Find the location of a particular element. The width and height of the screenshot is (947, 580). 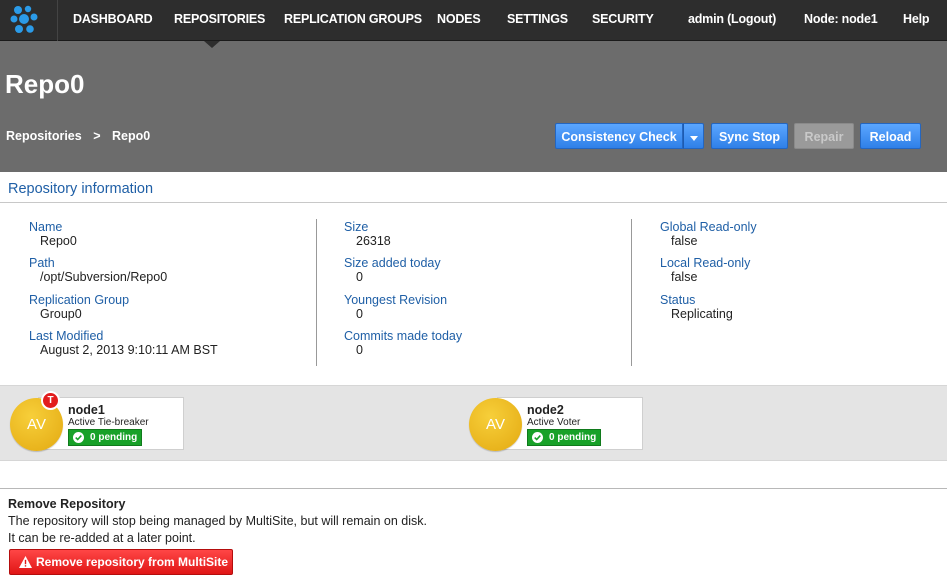

nav-replication-groups: REPLICATION GROUPS is located at coordinates (353, 19).